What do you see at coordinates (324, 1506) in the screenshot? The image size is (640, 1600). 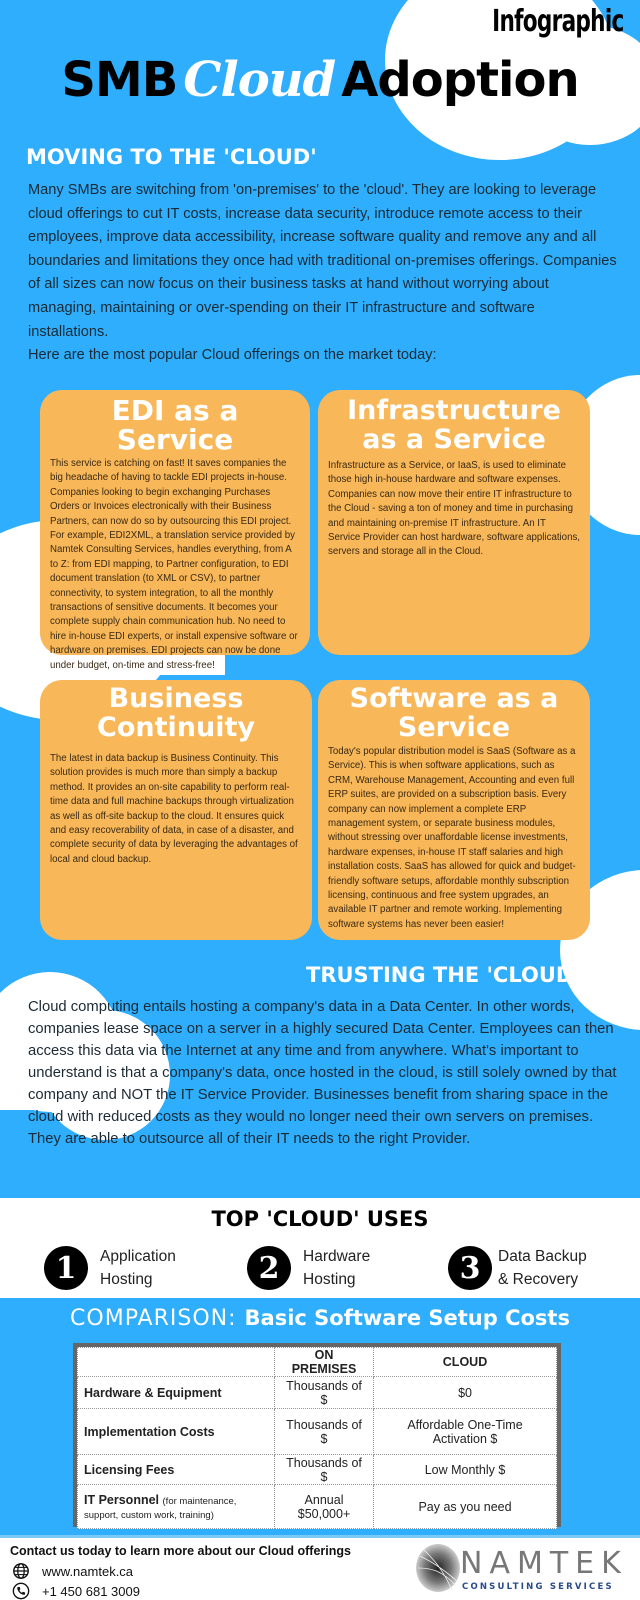 I see `on-premises-value: Annual $50,000+` at bounding box center [324, 1506].